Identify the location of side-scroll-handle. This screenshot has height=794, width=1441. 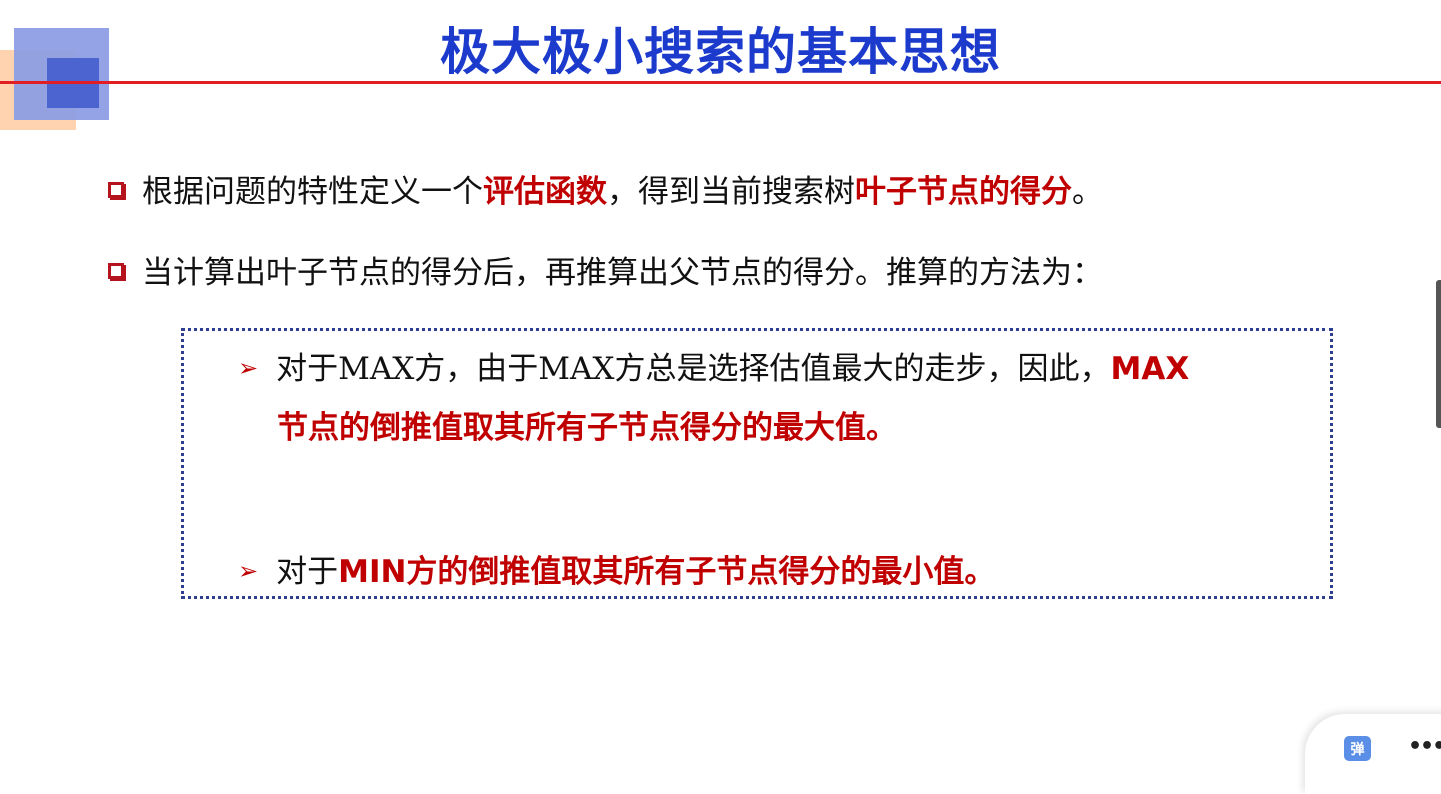
(1438, 354).